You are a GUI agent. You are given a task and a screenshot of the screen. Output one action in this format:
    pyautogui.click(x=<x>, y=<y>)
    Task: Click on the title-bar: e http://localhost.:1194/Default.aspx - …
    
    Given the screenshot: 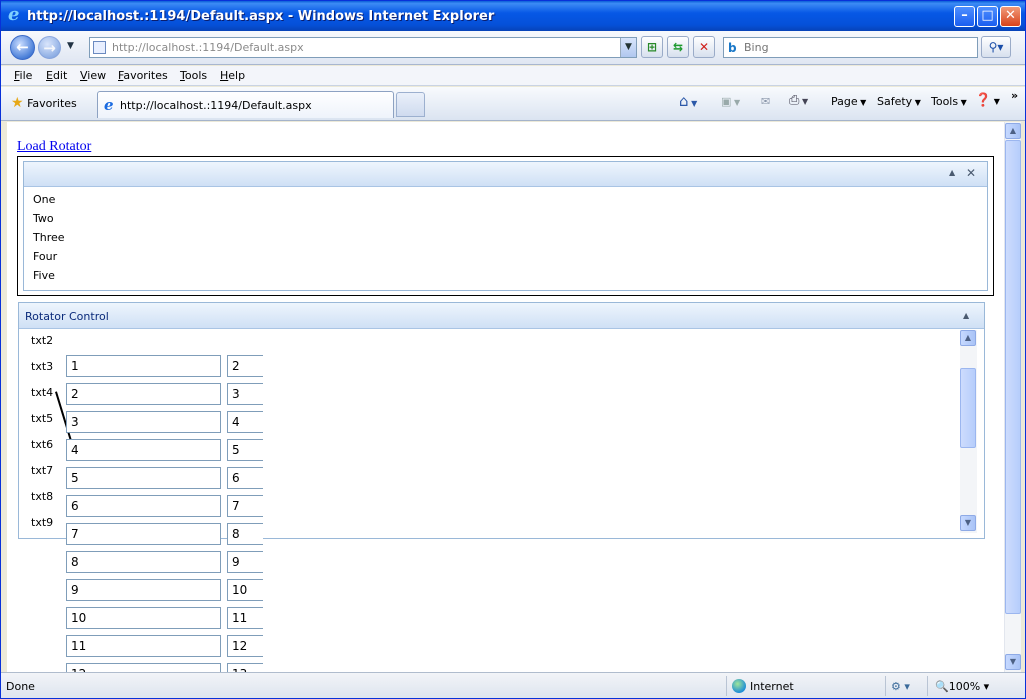 What is the action you would take?
    pyautogui.click(x=513, y=16)
    